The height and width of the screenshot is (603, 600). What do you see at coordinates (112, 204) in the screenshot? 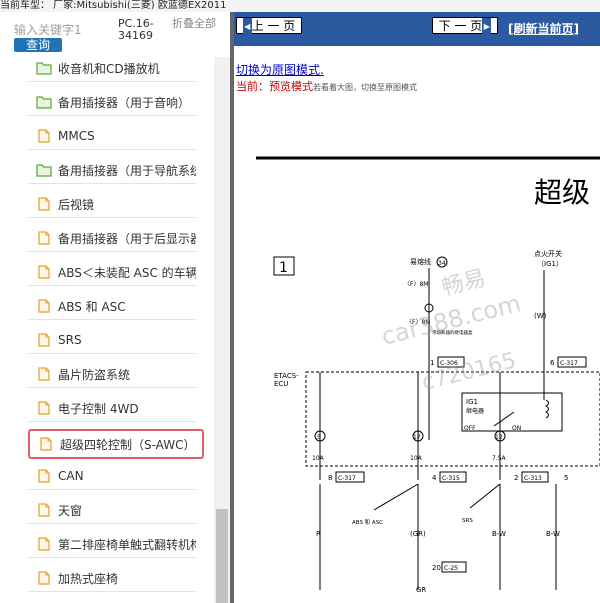
I see `tree-item: 后视镜` at bounding box center [112, 204].